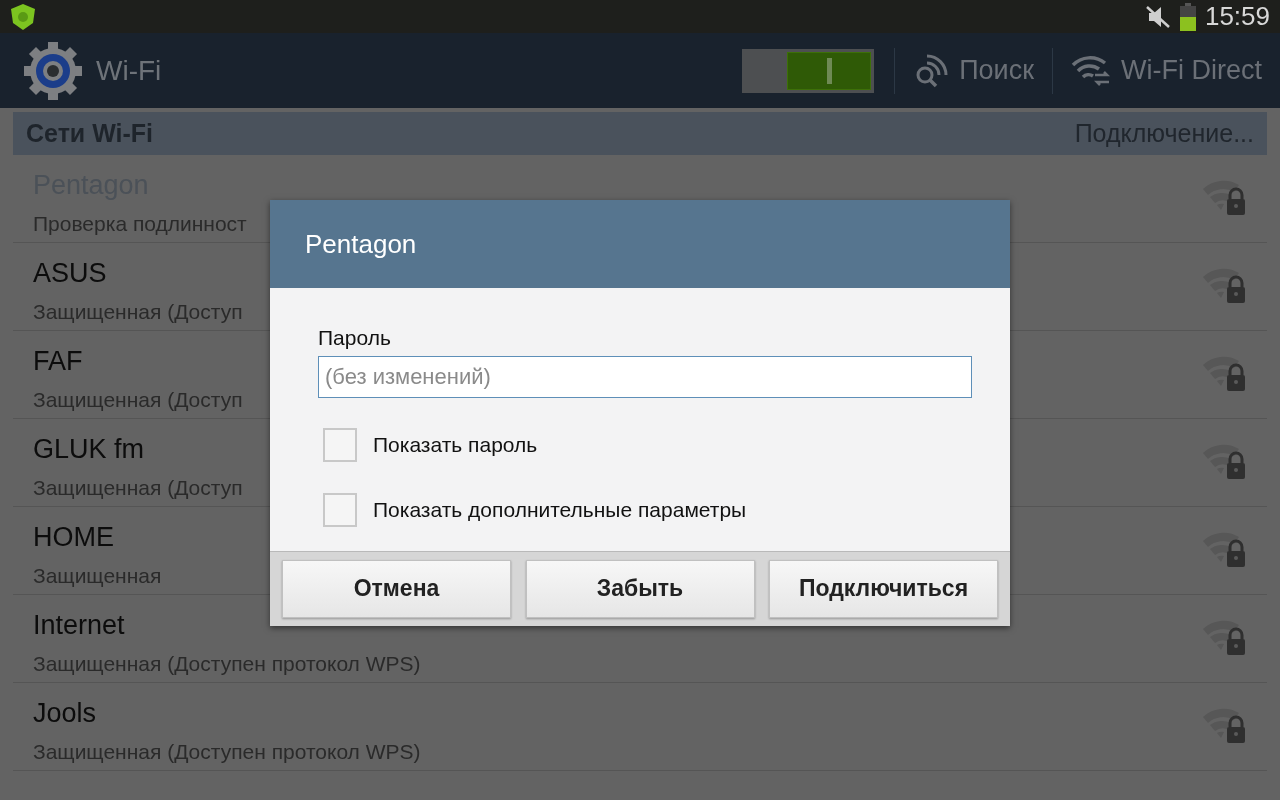  What do you see at coordinates (808, 70) in the screenshot?
I see `wifi-switch` at bounding box center [808, 70].